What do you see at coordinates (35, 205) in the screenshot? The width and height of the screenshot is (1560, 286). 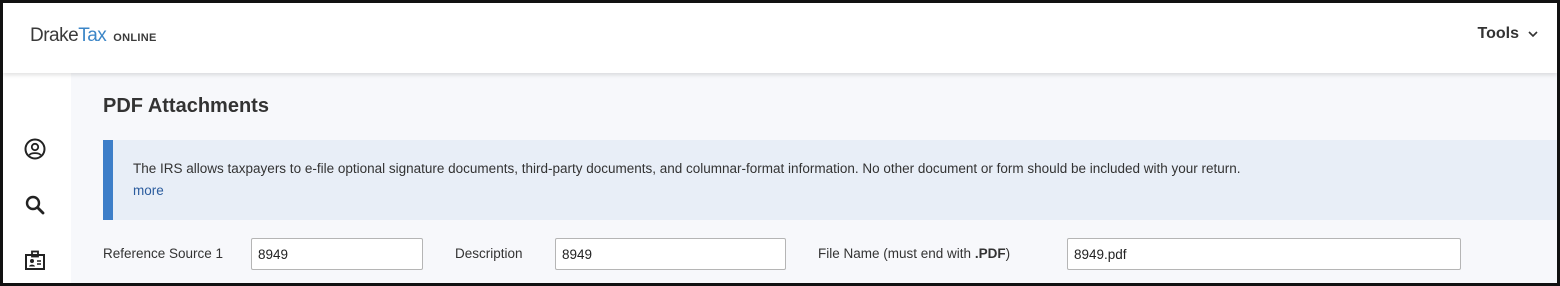 I see `search-icon` at bounding box center [35, 205].